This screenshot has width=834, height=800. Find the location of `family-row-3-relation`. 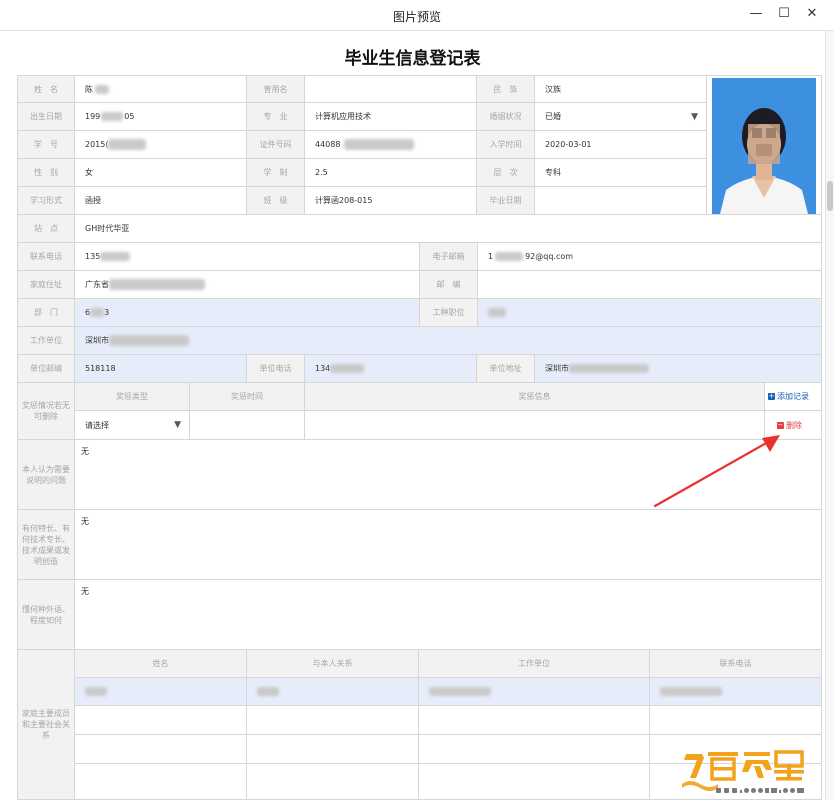

family-row-3-relation is located at coordinates (333, 749).